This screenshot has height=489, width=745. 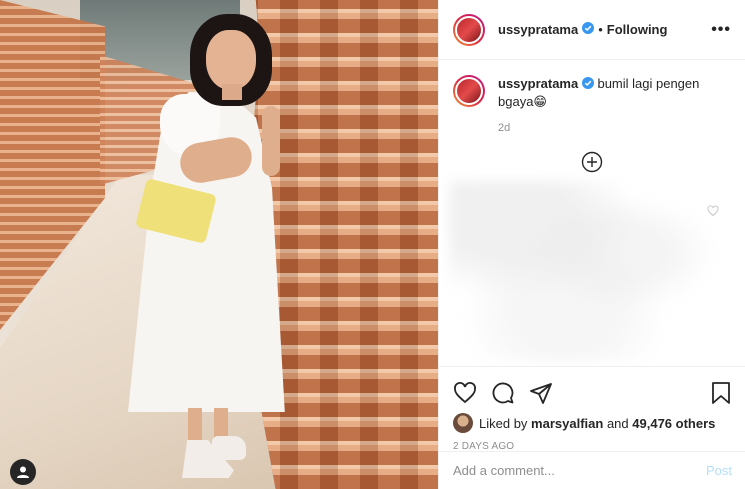 I want to click on add-comment-bar: Post, so click(x=592, y=470).